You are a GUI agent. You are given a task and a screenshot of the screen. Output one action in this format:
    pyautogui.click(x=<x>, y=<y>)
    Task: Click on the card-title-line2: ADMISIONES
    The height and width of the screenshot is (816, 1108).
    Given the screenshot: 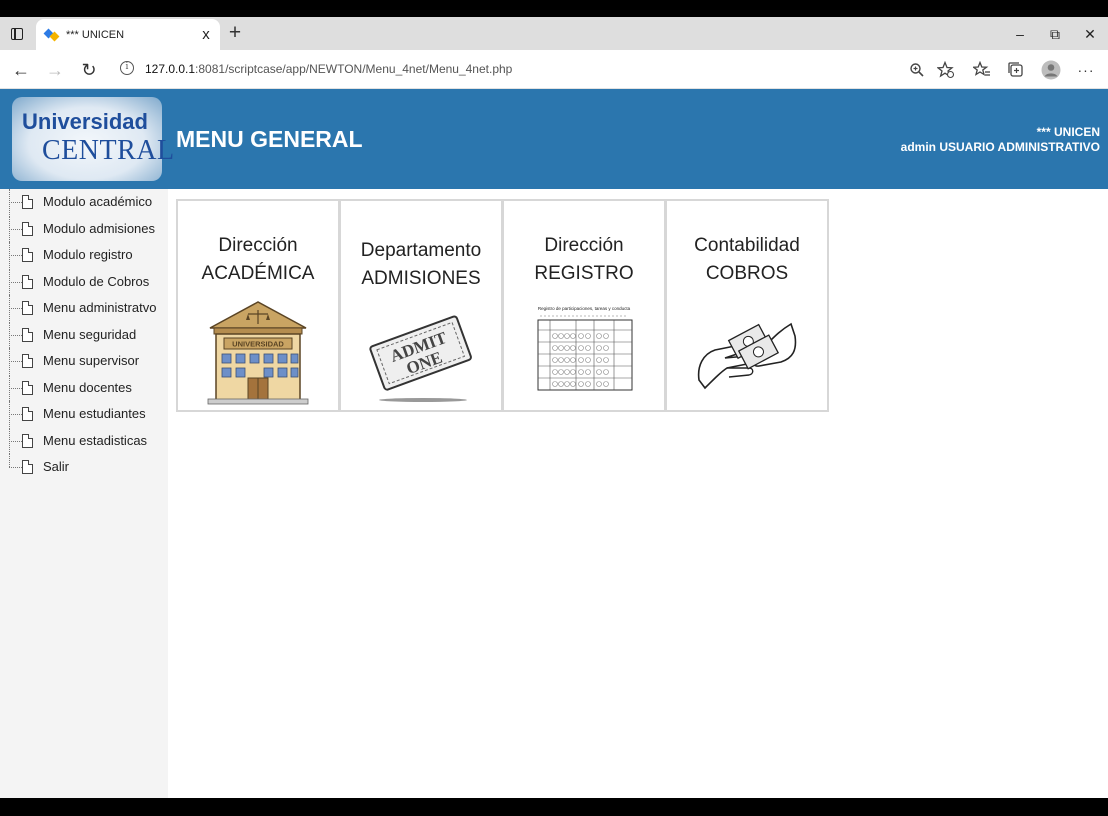 What is the action you would take?
    pyautogui.click(x=421, y=278)
    